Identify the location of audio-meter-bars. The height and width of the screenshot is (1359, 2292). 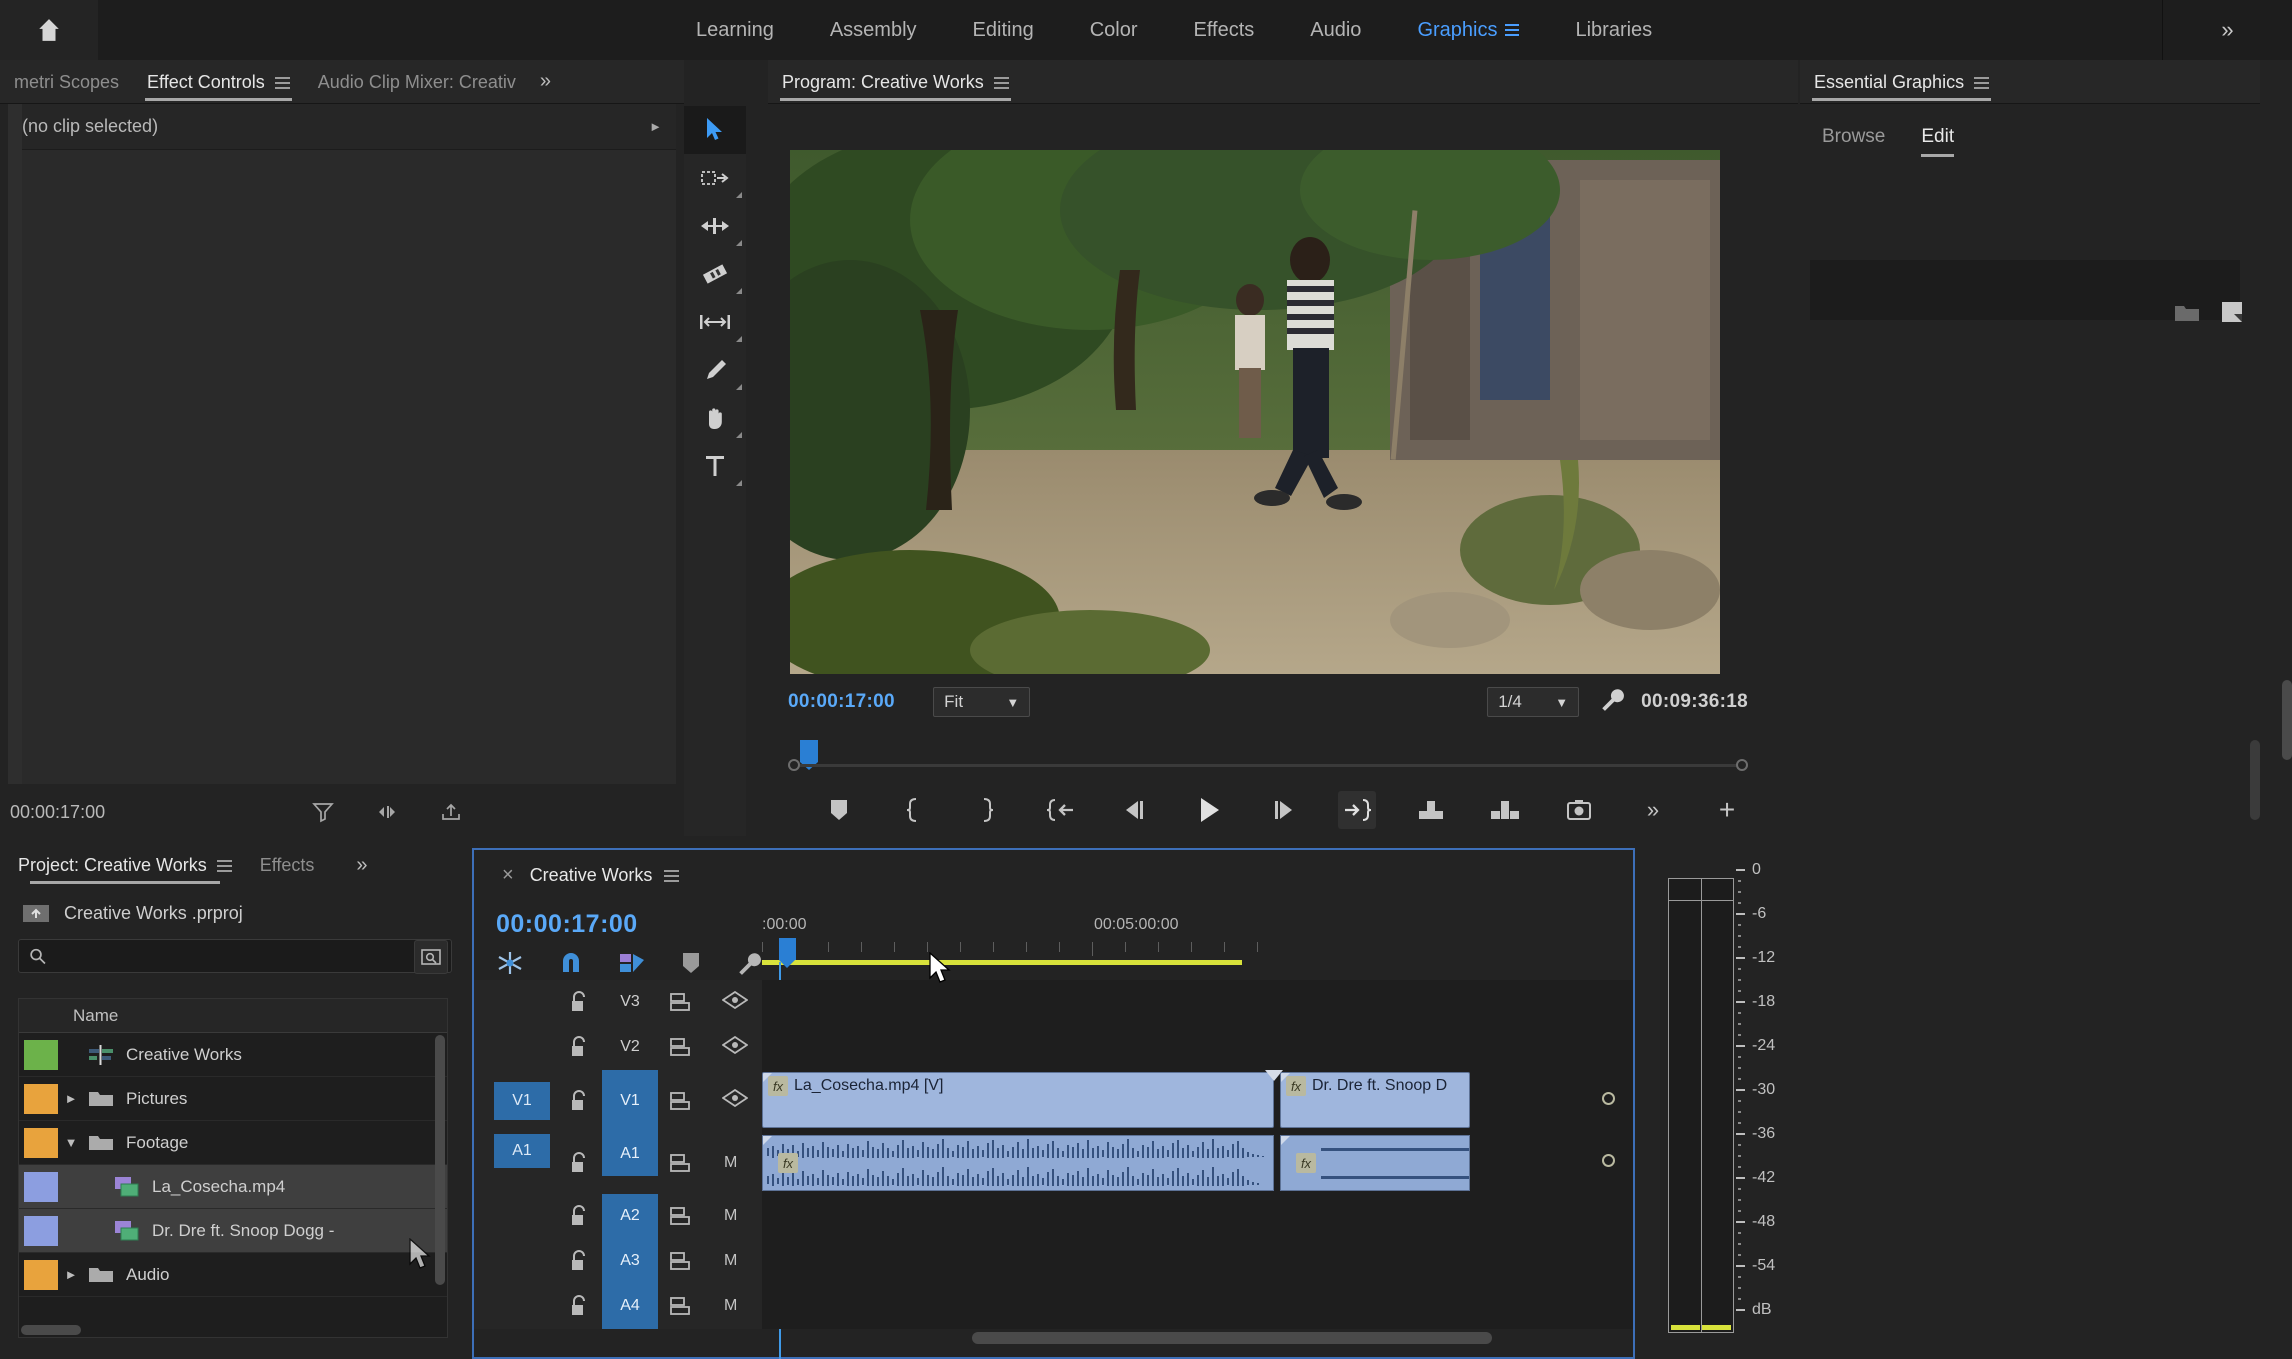
(1701, 1105).